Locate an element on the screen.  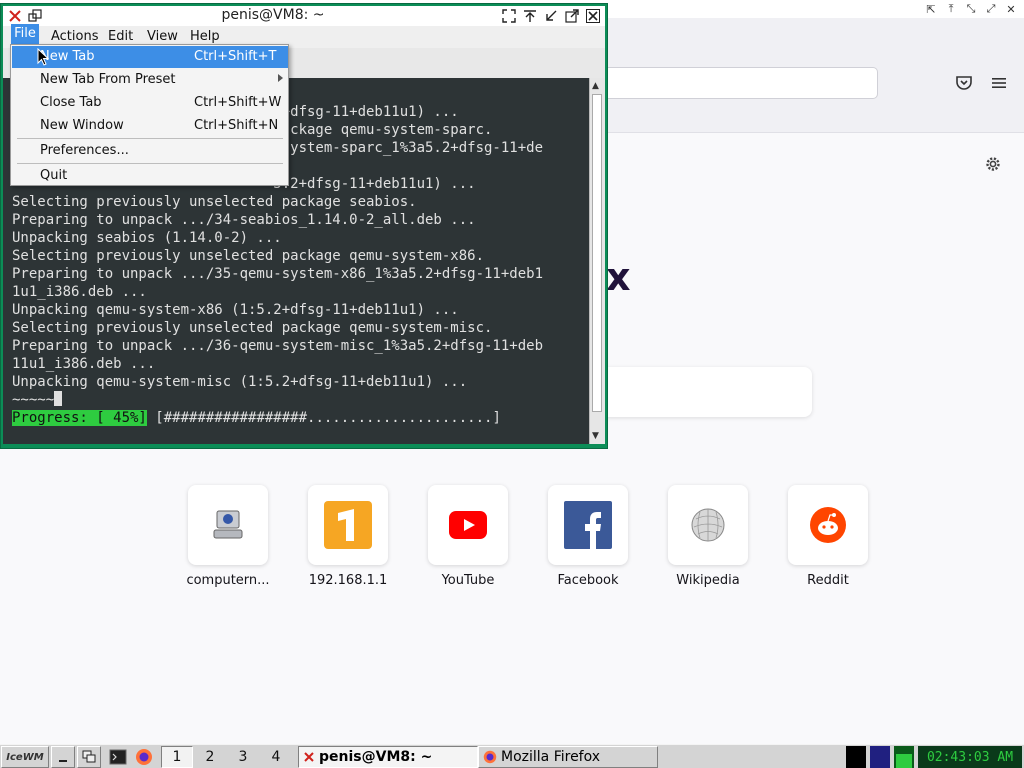
close-icon: ✕ is located at coordinates (1011, 9).